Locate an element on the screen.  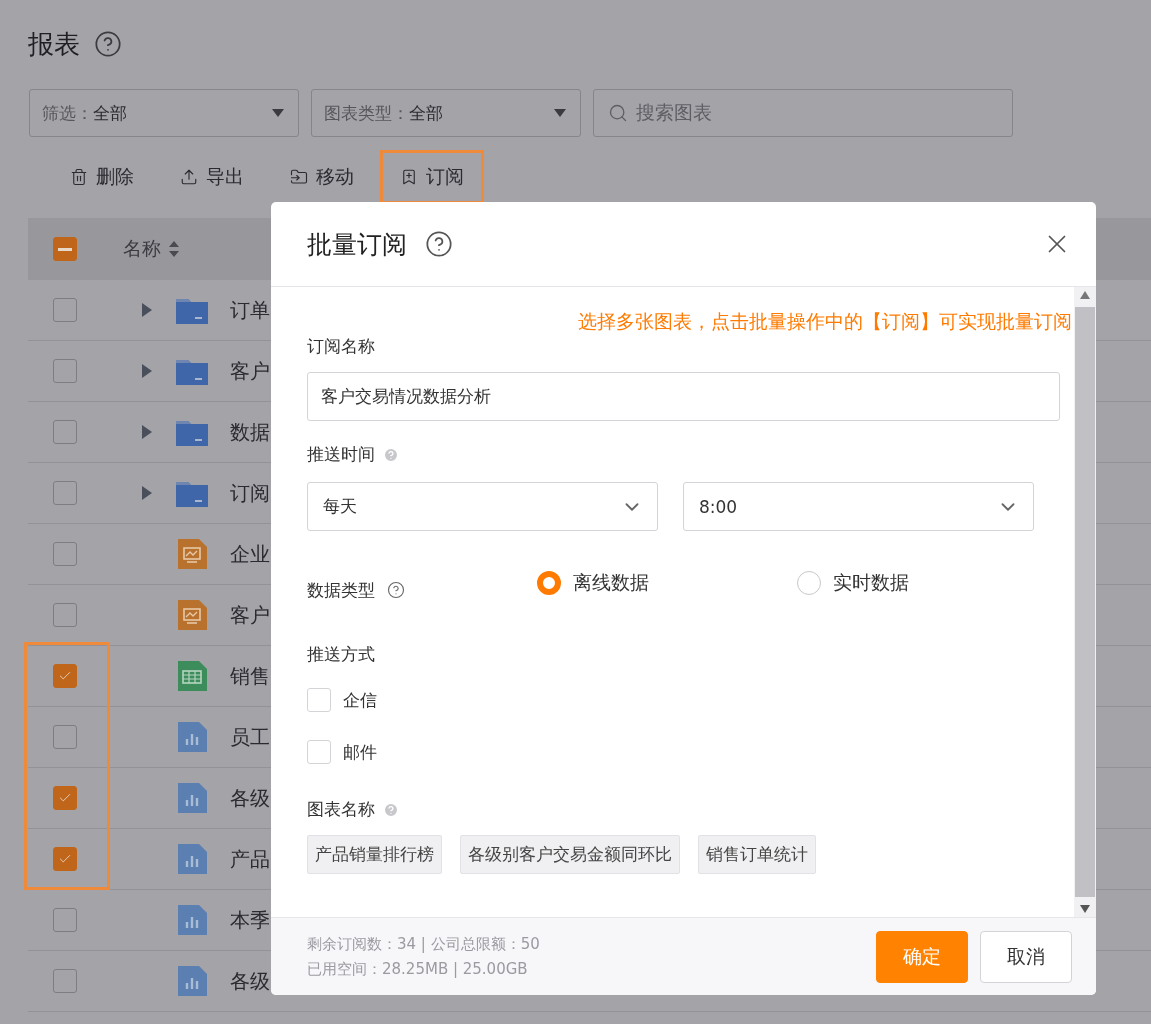
toolbar-button: 导出 is located at coordinates (212, 177).